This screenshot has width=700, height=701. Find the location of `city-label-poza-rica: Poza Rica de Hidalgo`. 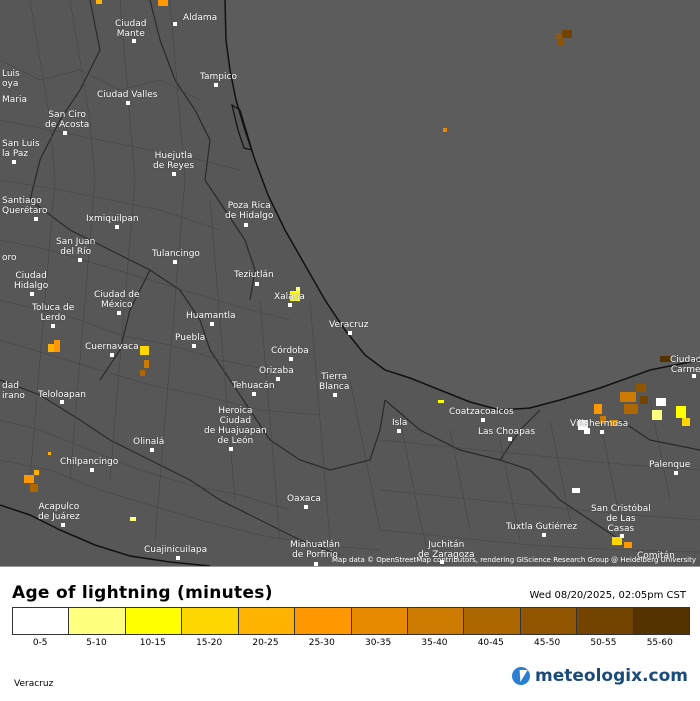

city-label-poza-rica: Poza Rica de Hidalgo is located at coordinates (249, 211).